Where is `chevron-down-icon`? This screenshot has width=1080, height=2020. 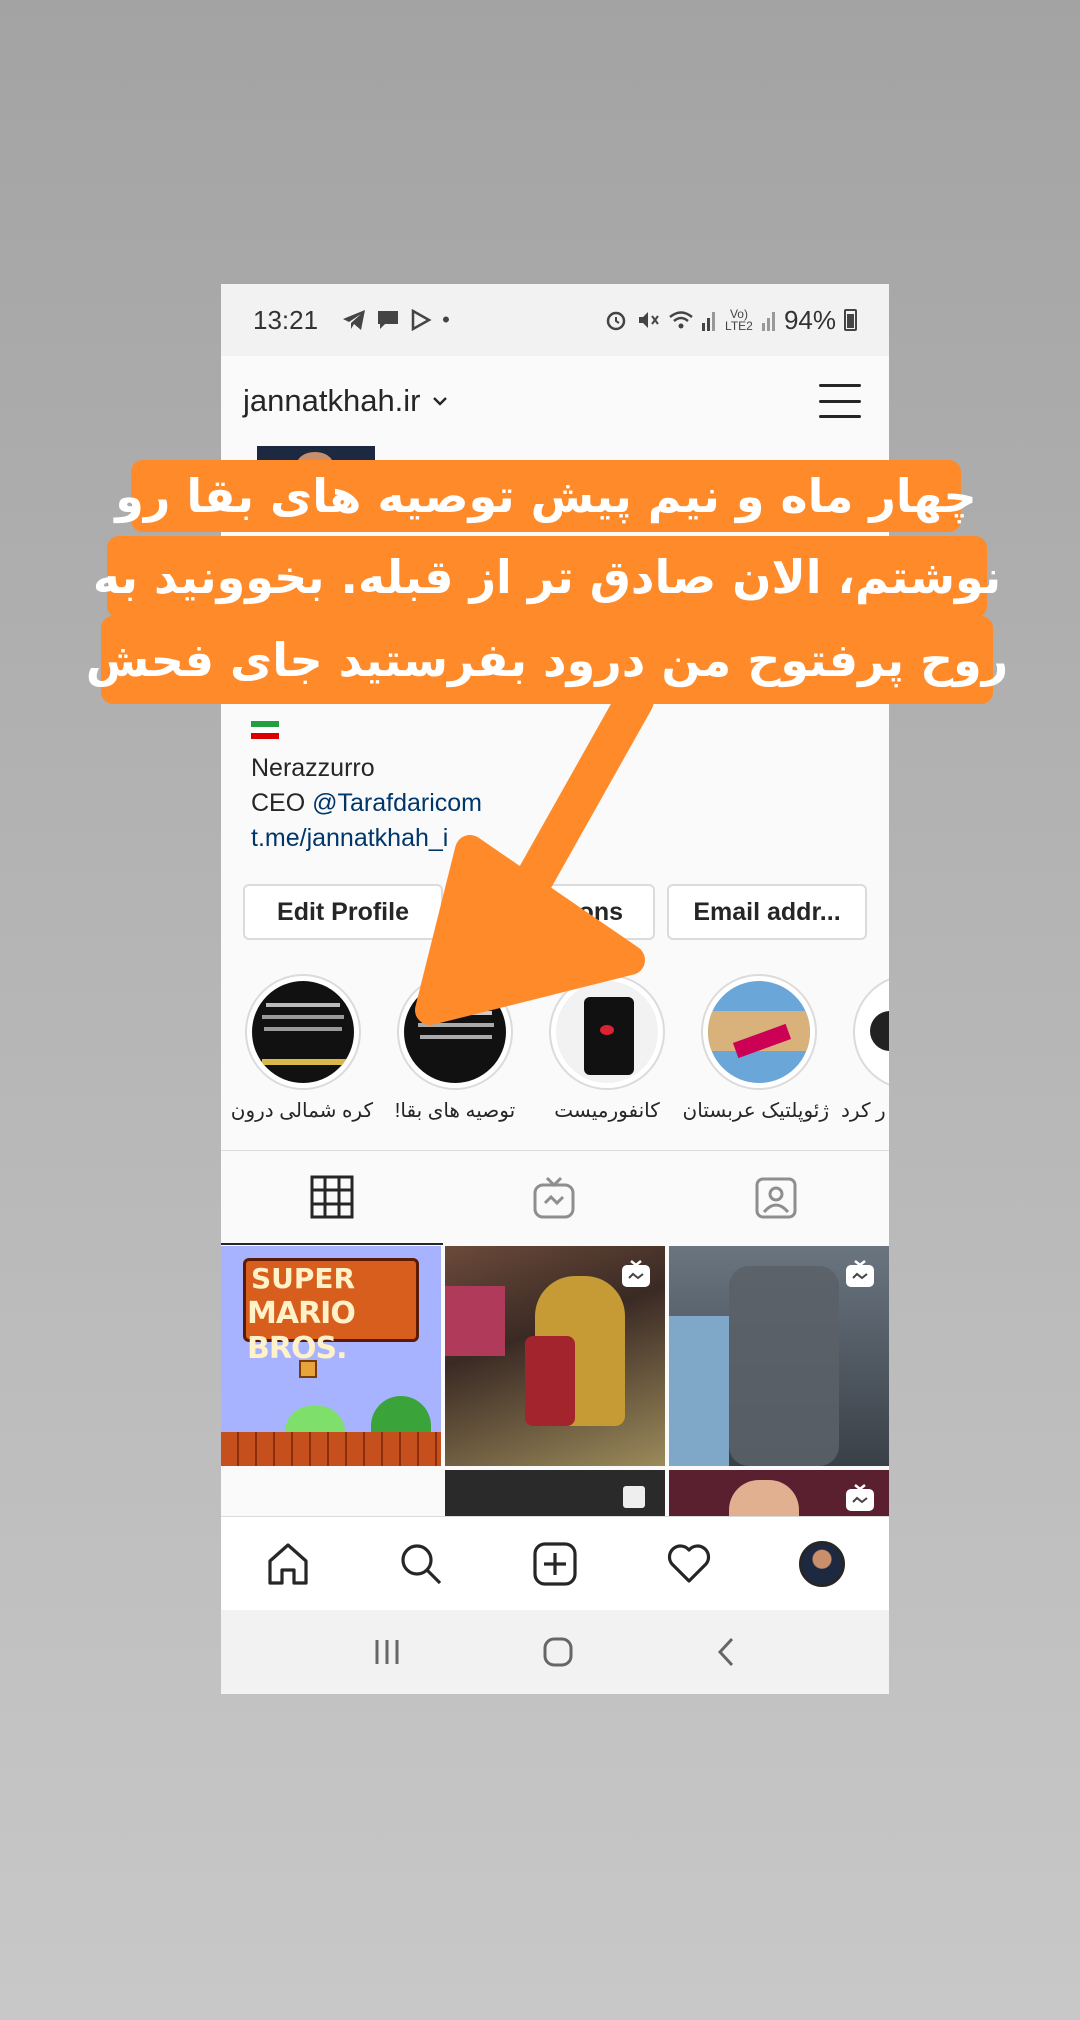
chevron-down-icon is located at coordinates (440, 401).